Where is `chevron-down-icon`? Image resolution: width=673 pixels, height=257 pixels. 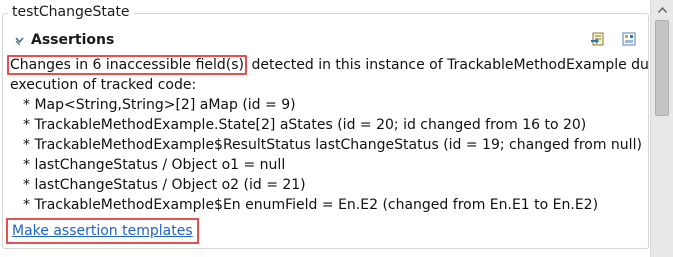 chevron-down-icon is located at coordinates (19, 40).